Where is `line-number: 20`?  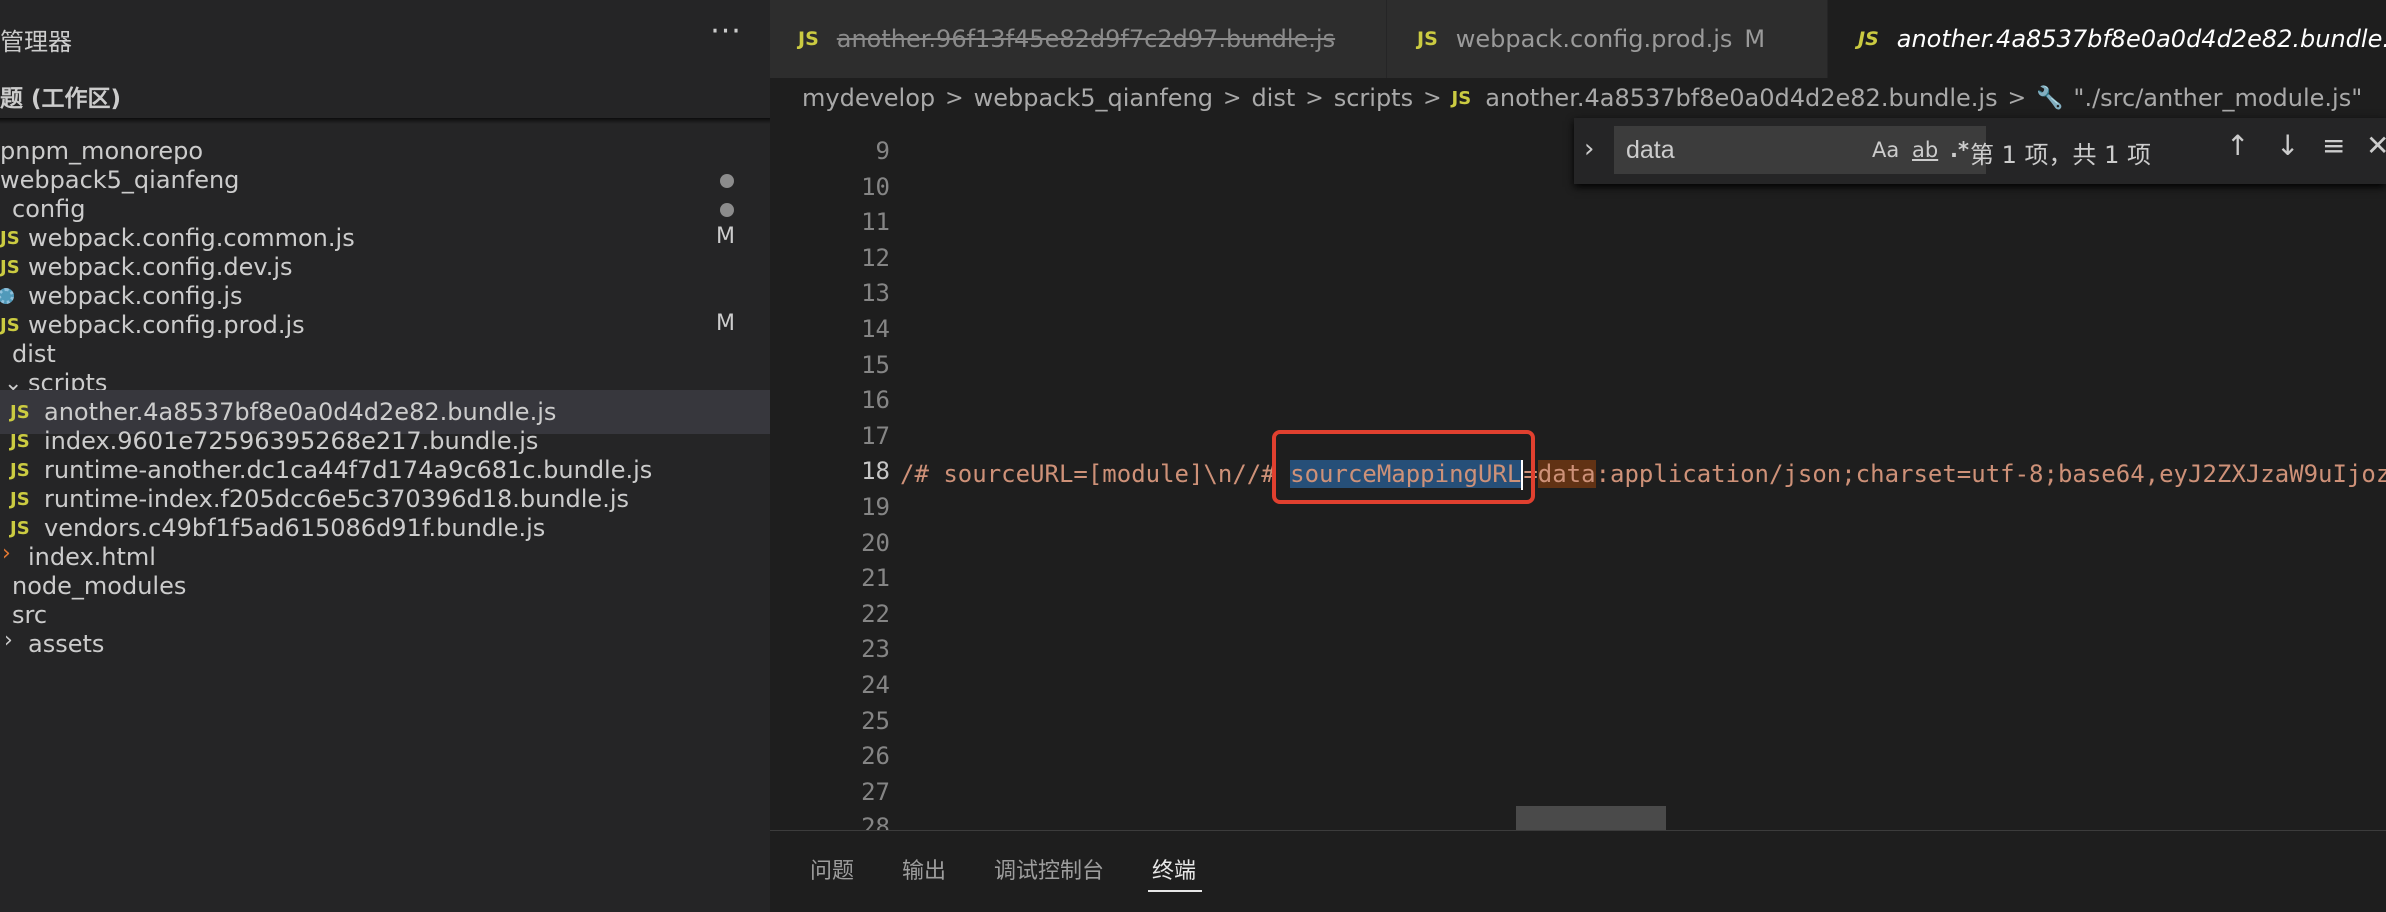 line-number: 20 is located at coordinates (875, 542).